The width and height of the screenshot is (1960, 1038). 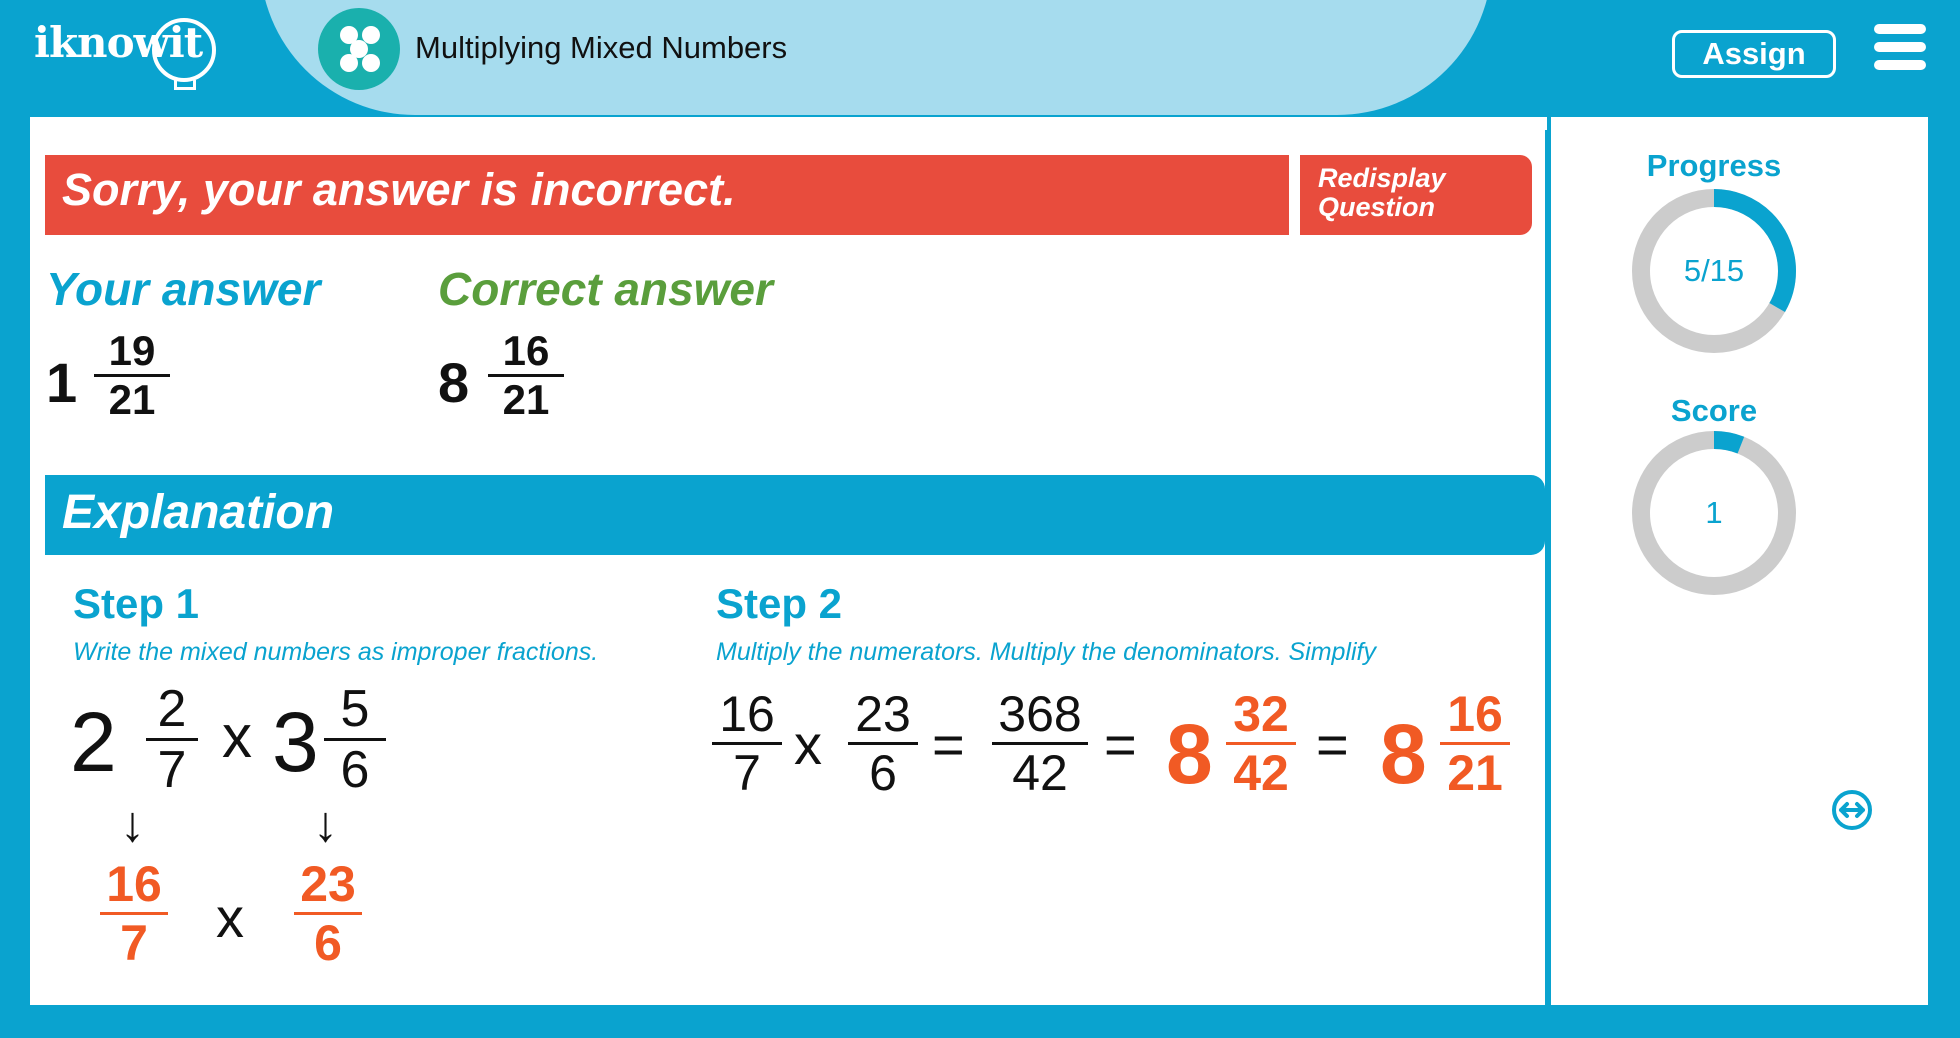 I want to click on numerator: 5, so click(x=355, y=709).